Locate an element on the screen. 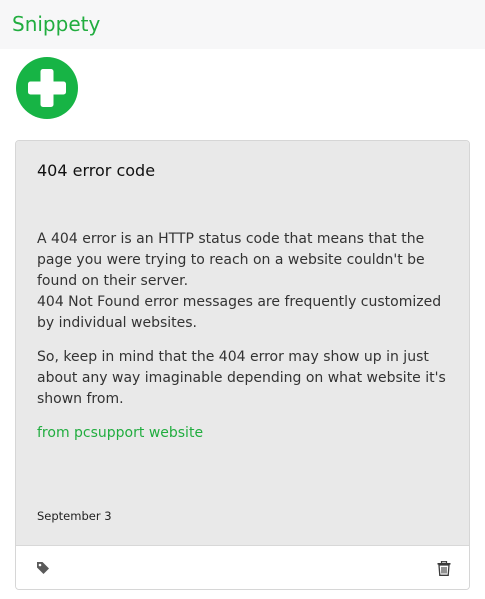  snippet-card-footer is located at coordinates (242, 567).